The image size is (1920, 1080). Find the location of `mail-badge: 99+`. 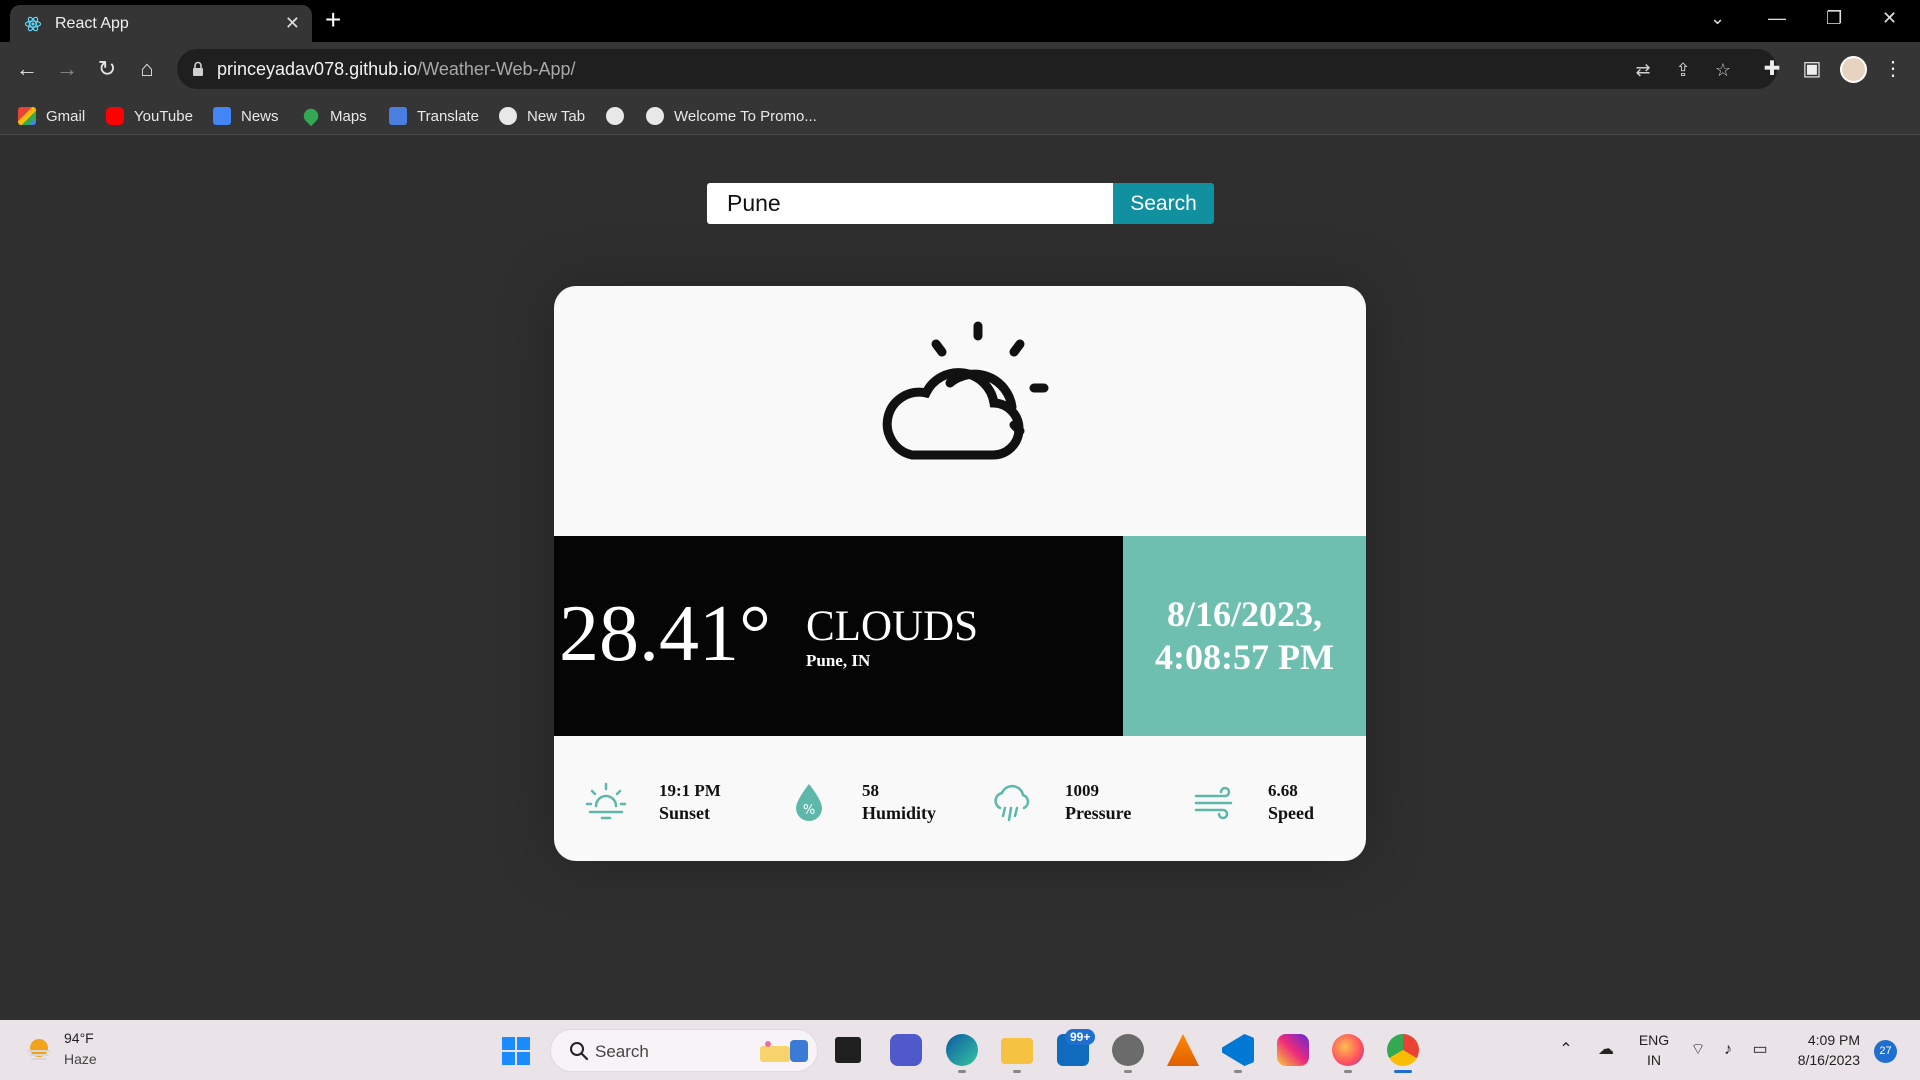

mail-badge: 99+ is located at coordinates (1080, 1037).